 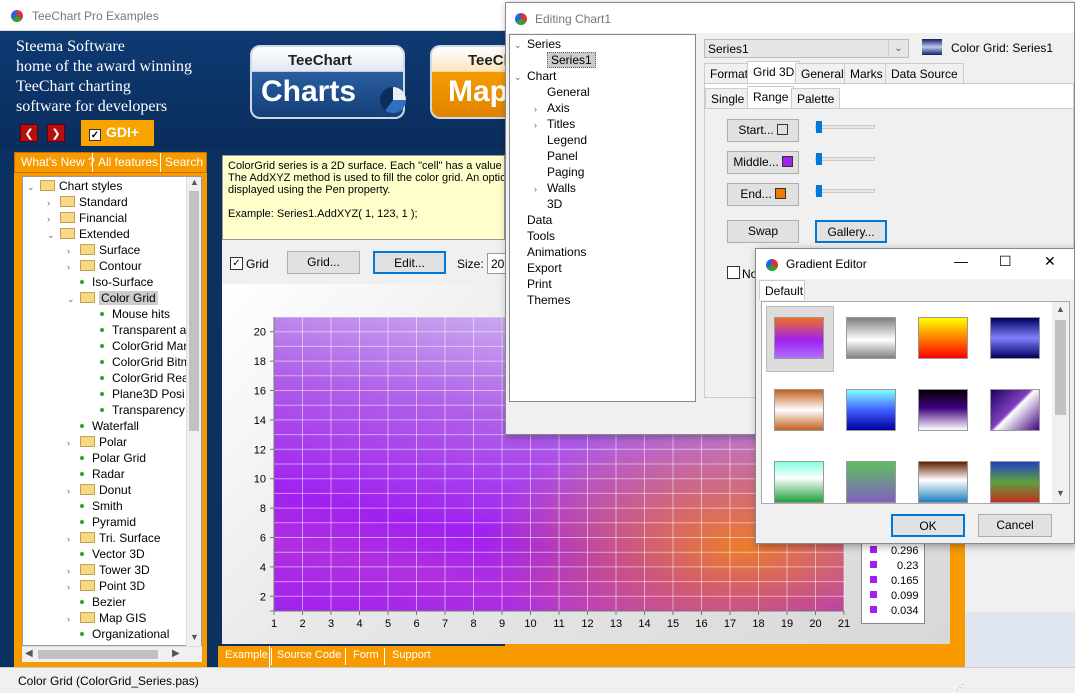 What do you see at coordinates (138, 378) in the screenshot?
I see `tree-item: ColorGrid Rea` at bounding box center [138, 378].